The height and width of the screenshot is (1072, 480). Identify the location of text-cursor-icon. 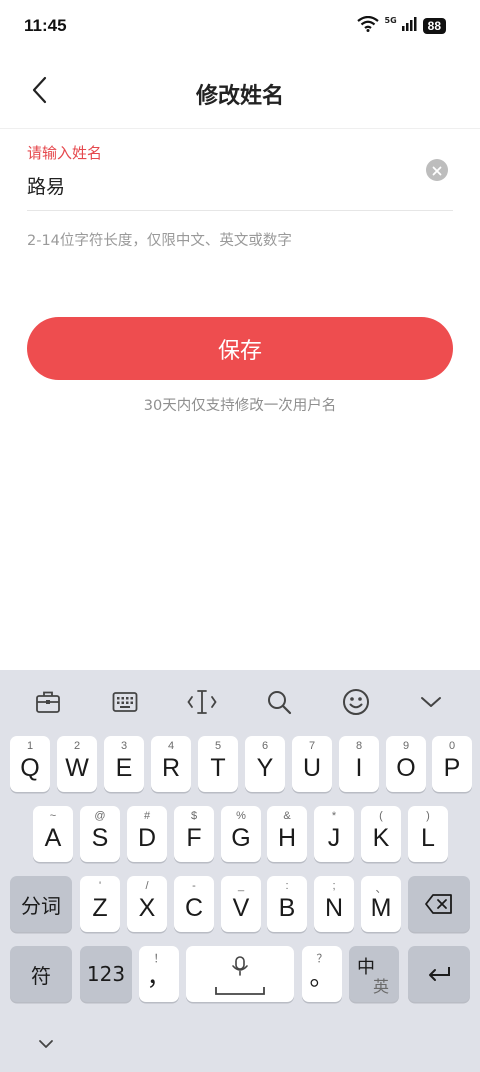
(202, 704).